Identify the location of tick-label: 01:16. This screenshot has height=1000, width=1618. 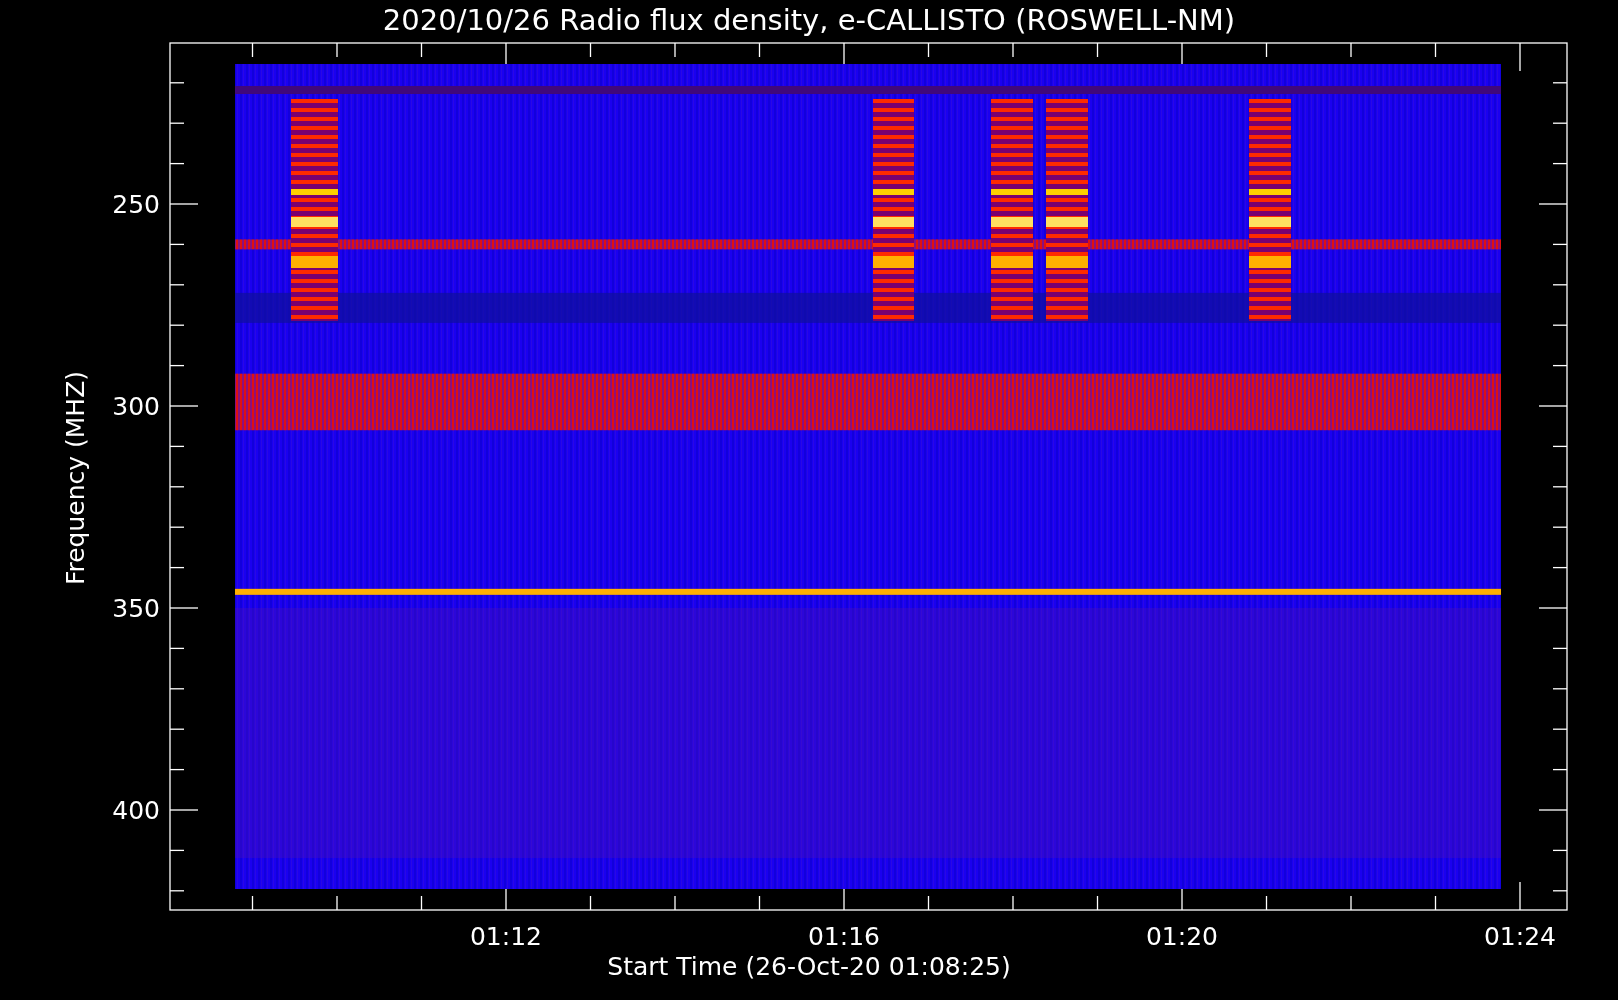
(844, 936).